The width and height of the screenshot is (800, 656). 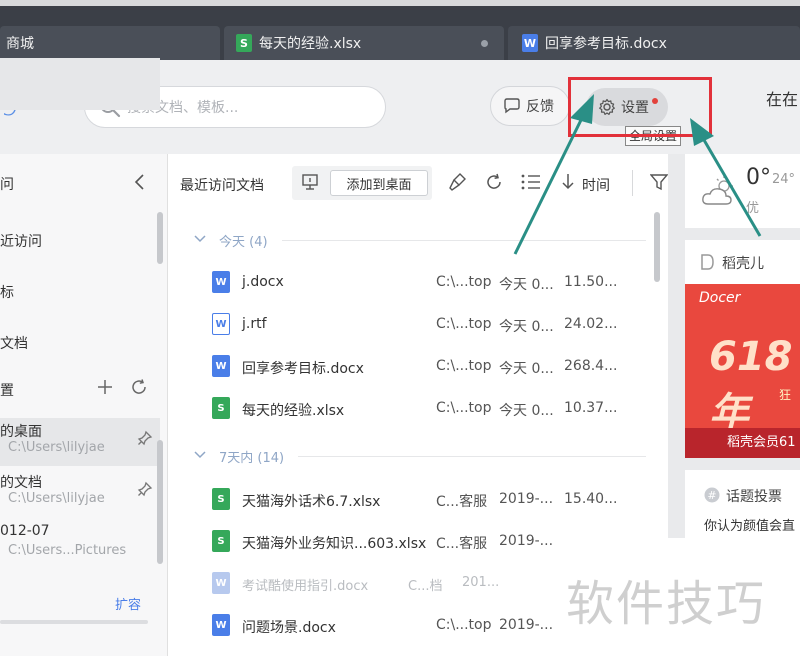 I want to click on arrow-line-right, so click(x=732, y=188).